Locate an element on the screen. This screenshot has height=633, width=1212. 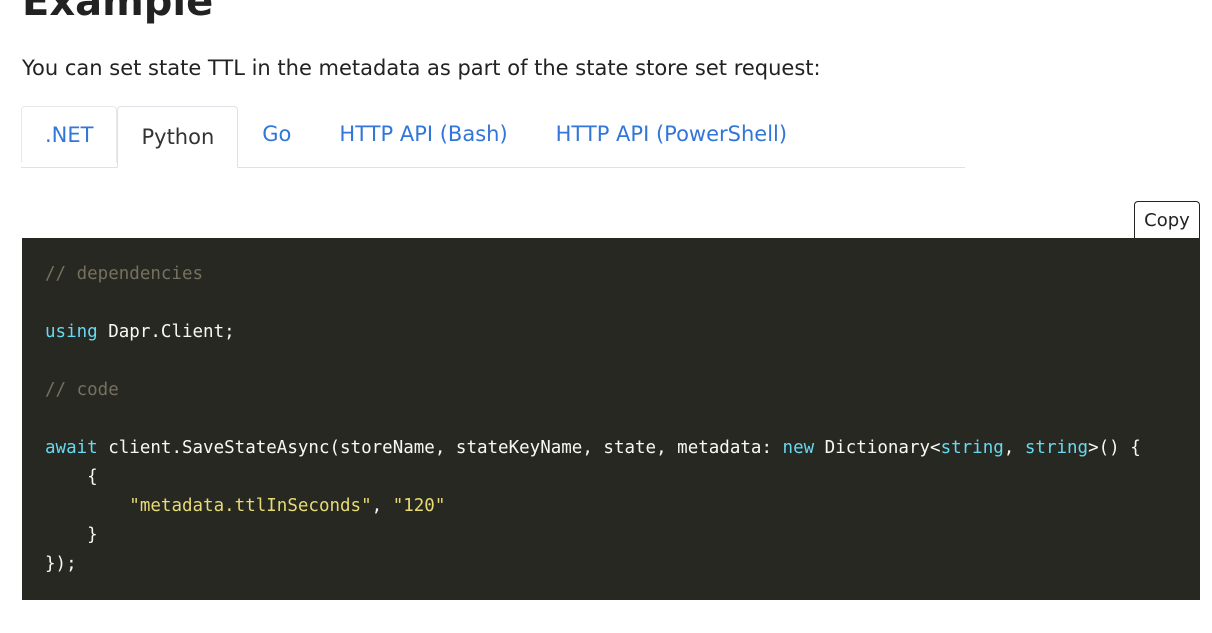
tab-http-api-powershell: HTTP API (PowerShell) is located at coordinates (671, 134).